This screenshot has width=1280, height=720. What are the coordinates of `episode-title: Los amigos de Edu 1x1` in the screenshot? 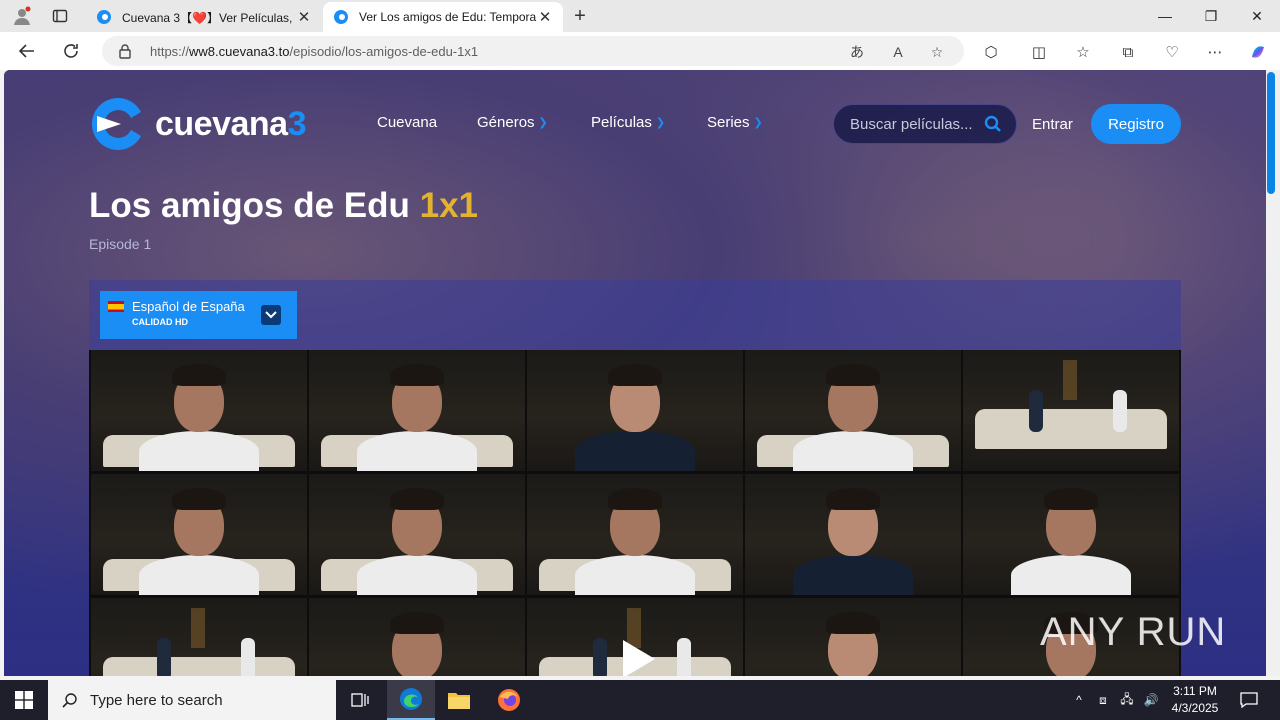 It's located at (284, 205).